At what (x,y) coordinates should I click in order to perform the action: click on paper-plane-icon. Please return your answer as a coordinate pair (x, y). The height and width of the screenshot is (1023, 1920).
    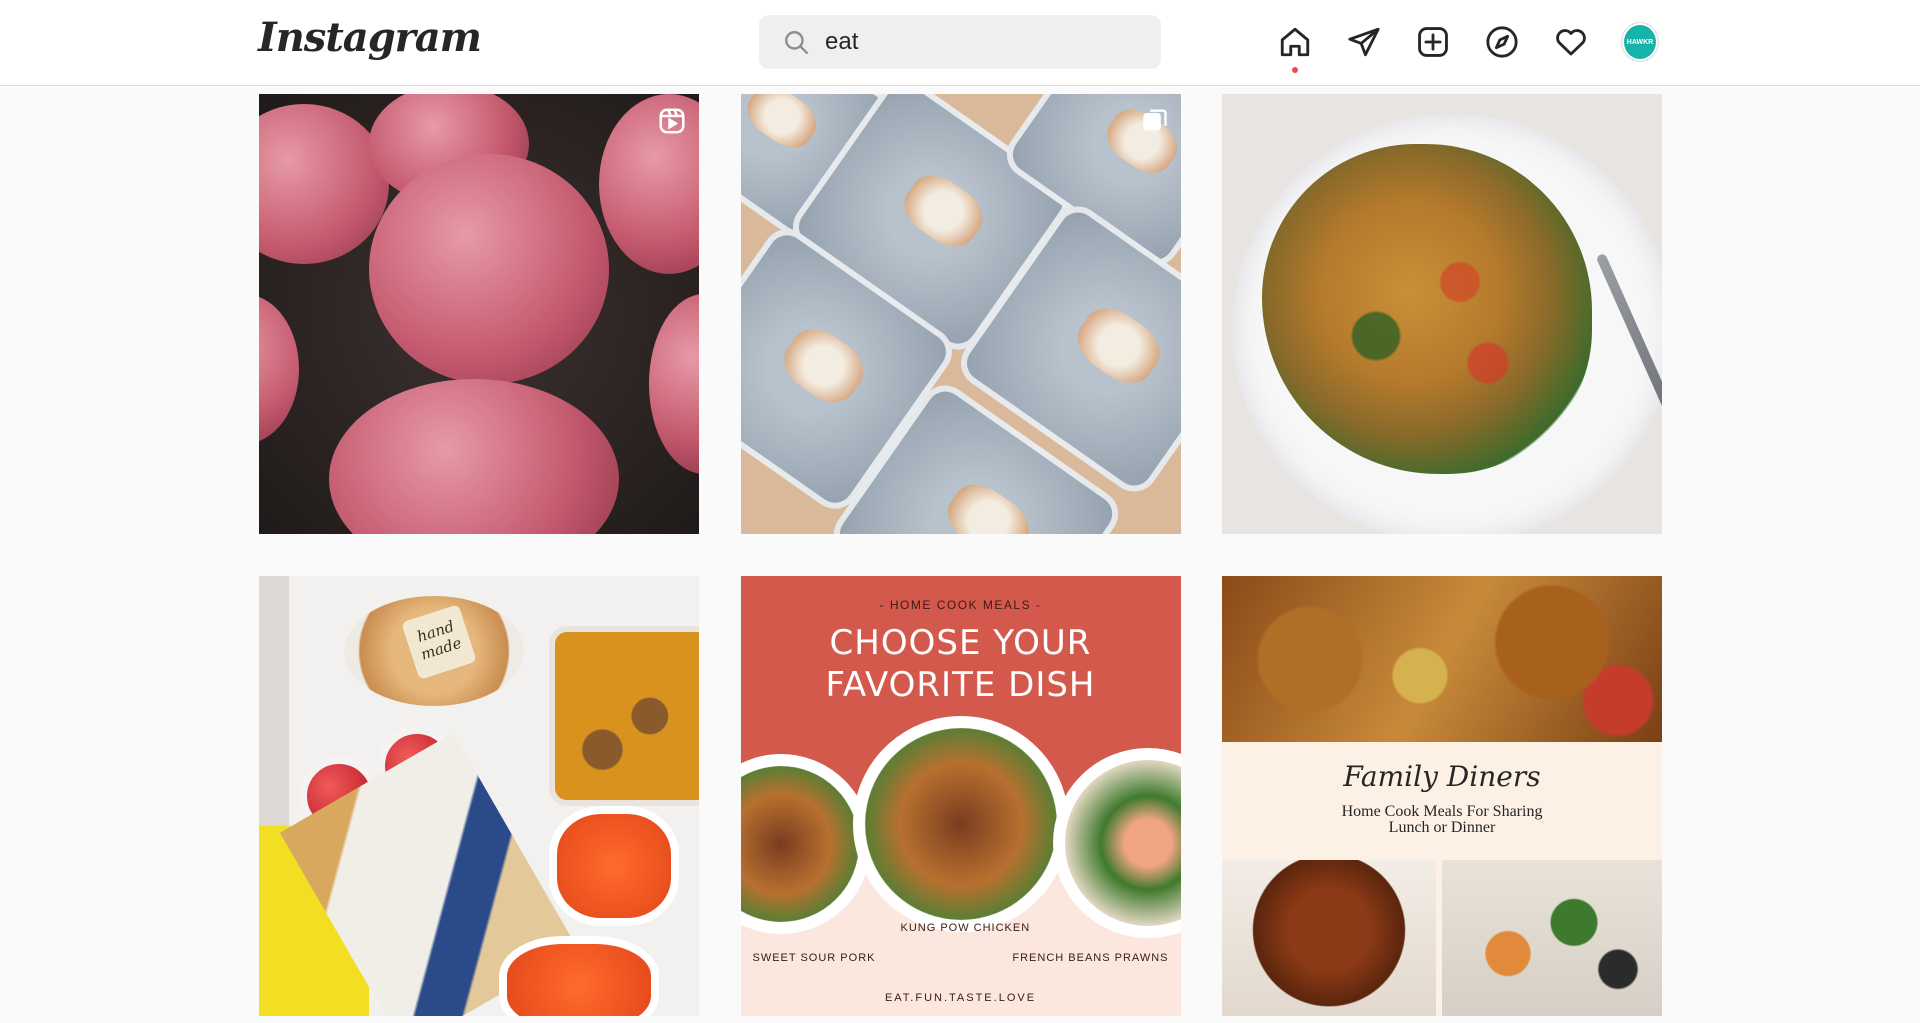
    Looking at the image, I should click on (1364, 42).